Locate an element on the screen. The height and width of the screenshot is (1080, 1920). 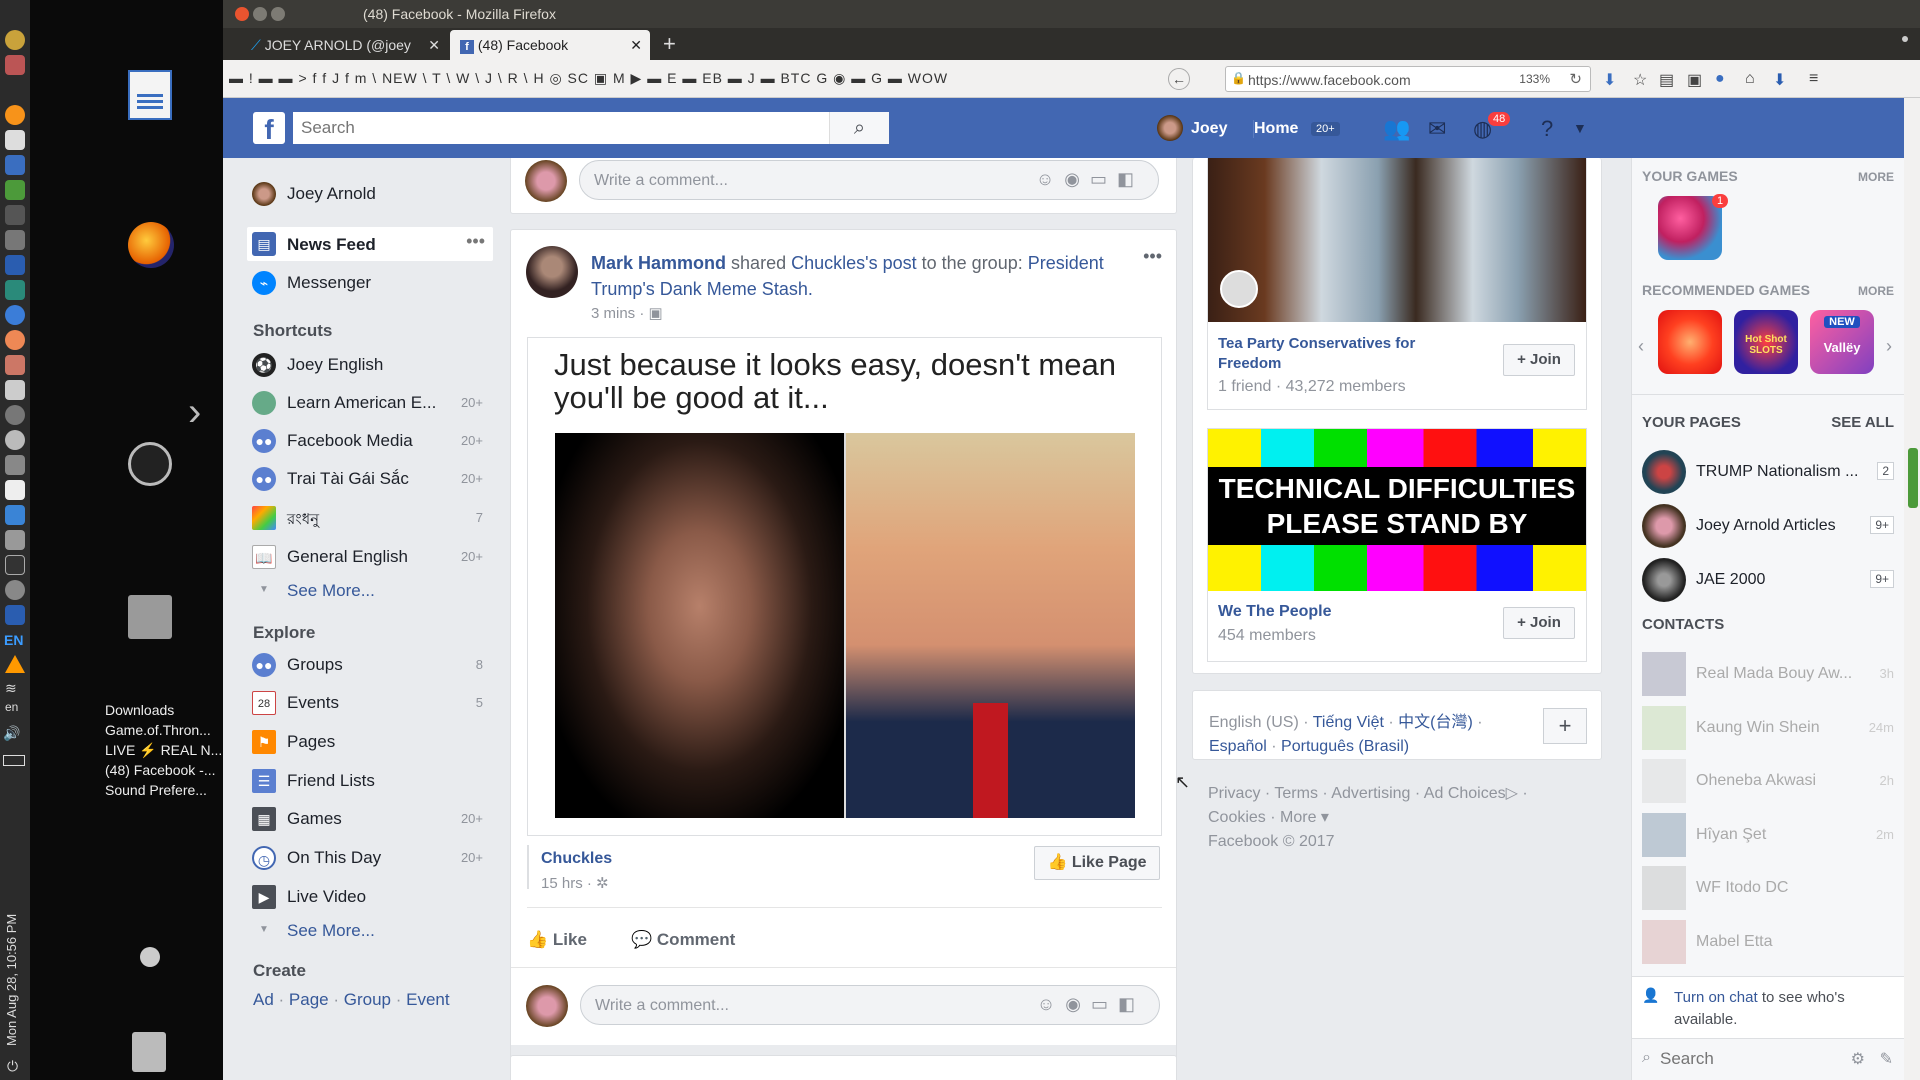
shortcut-item: ●● Trai Tài Gái Sắc 20+ is located at coordinates (370, 478).